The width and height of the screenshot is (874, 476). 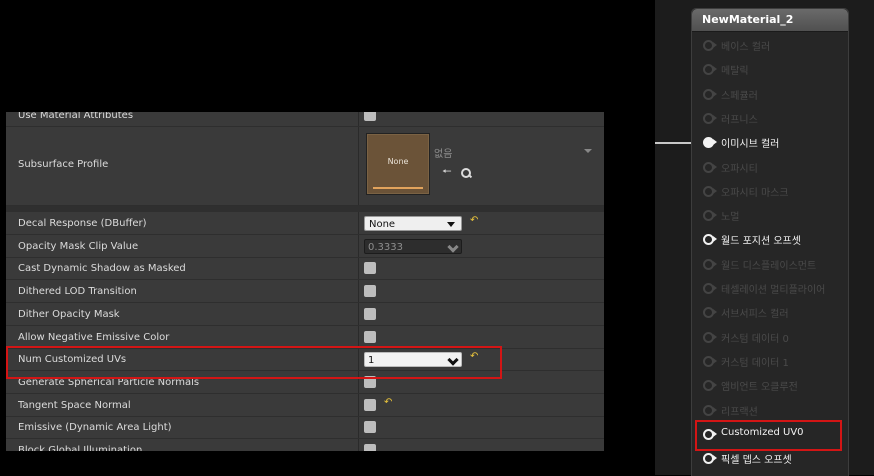 What do you see at coordinates (413, 246) in the screenshot?
I see `number-field: 0.3333` at bounding box center [413, 246].